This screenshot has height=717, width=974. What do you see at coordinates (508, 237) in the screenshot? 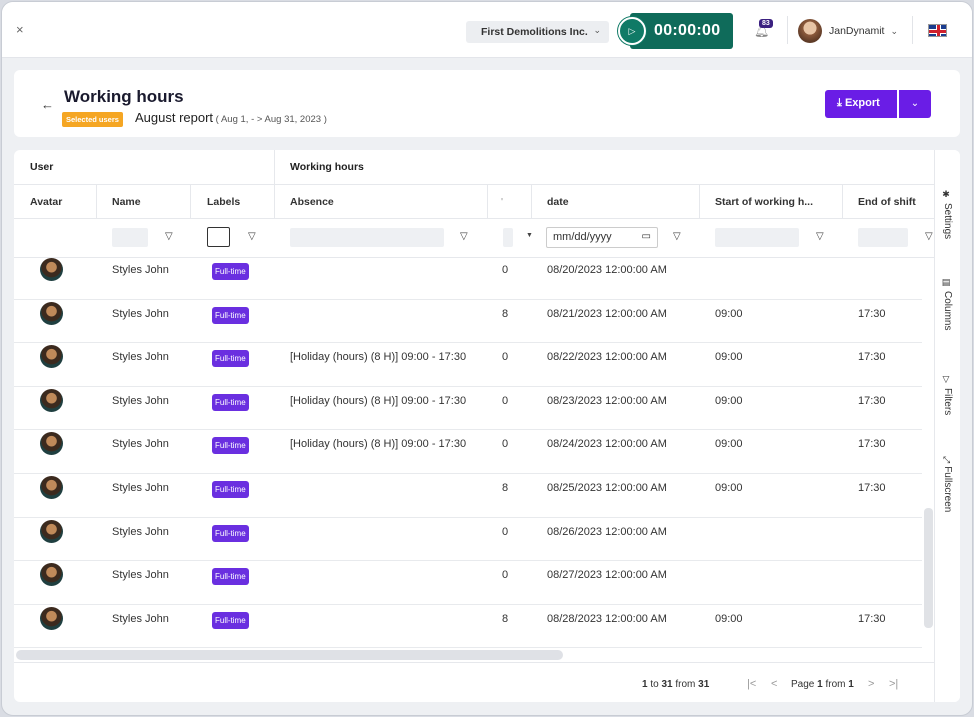
I see `hours-filter-input` at bounding box center [508, 237].